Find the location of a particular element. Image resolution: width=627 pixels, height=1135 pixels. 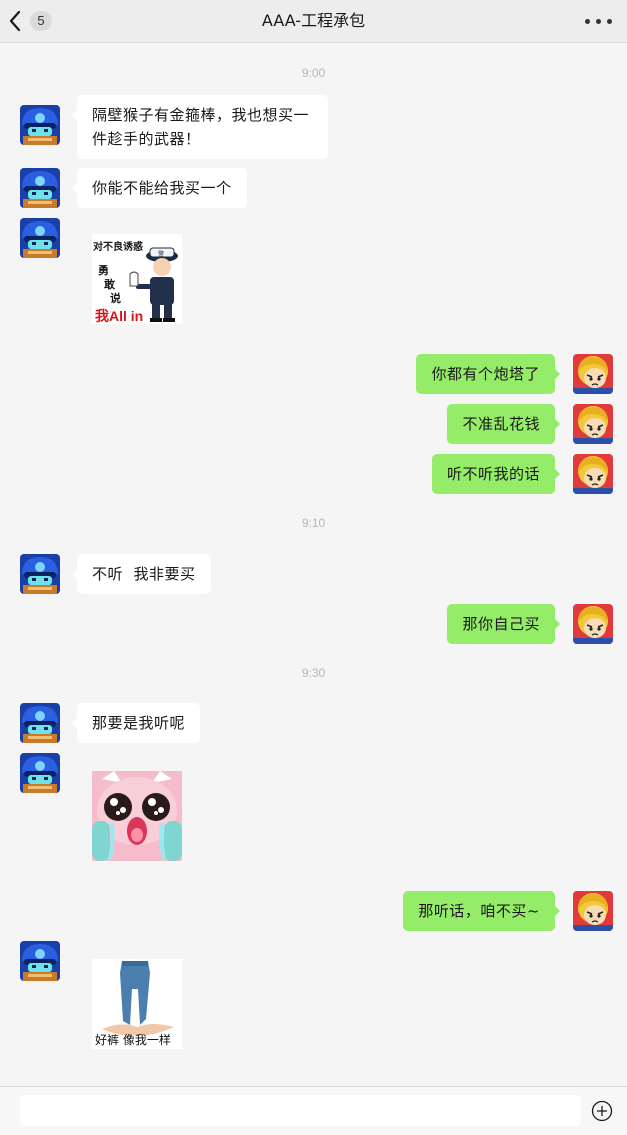

message-bubble-sent: 听不听我的话 is located at coordinates (496, 474).